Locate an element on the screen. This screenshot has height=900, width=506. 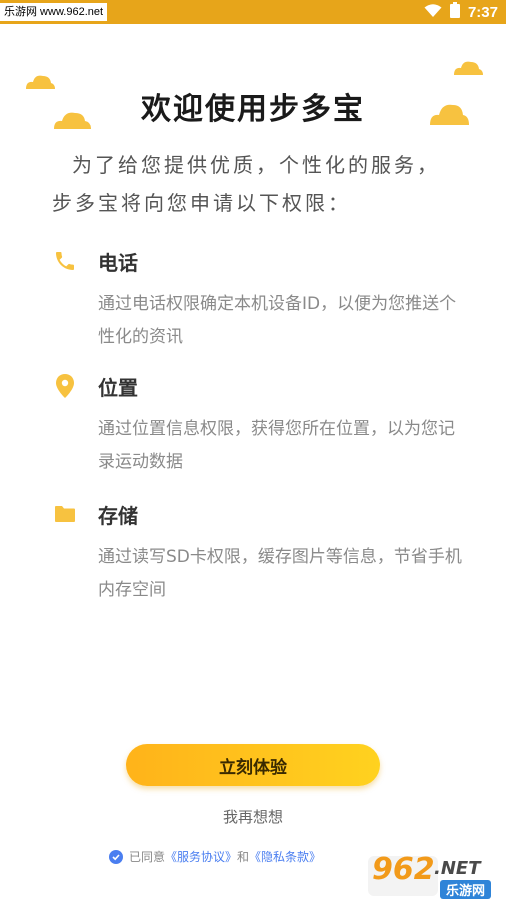
agreement-prefix: 已同意 is located at coordinates (146, 857).